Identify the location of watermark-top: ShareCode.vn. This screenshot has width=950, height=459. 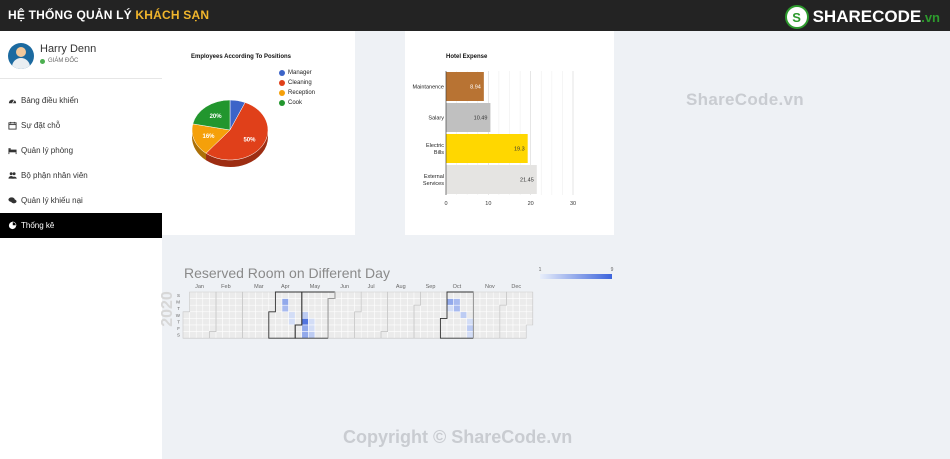
(745, 99).